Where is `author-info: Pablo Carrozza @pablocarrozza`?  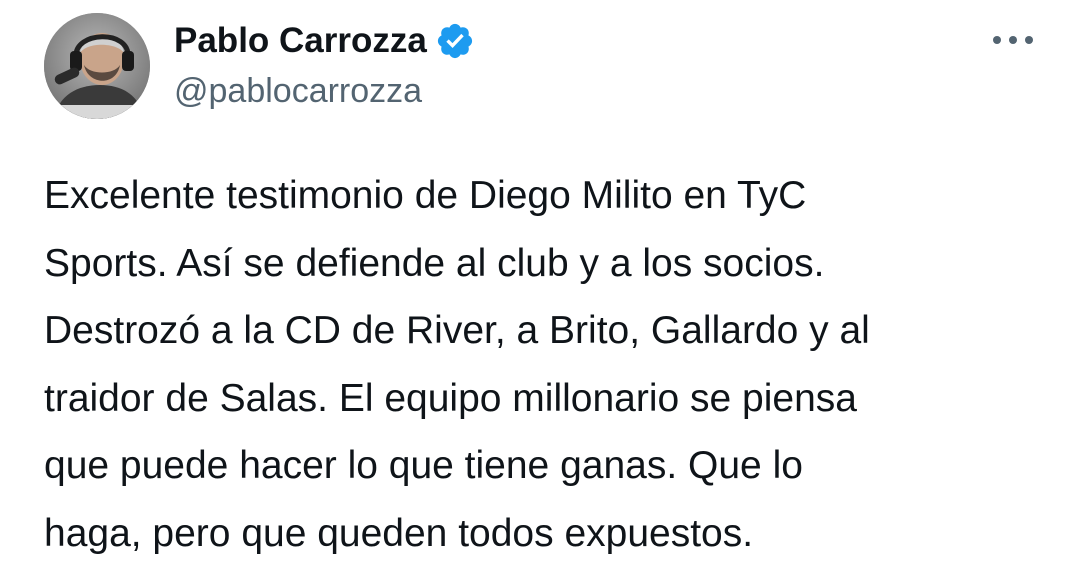
author-info: Pablo Carrozza @pablocarrozza is located at coordinates (324, 64).